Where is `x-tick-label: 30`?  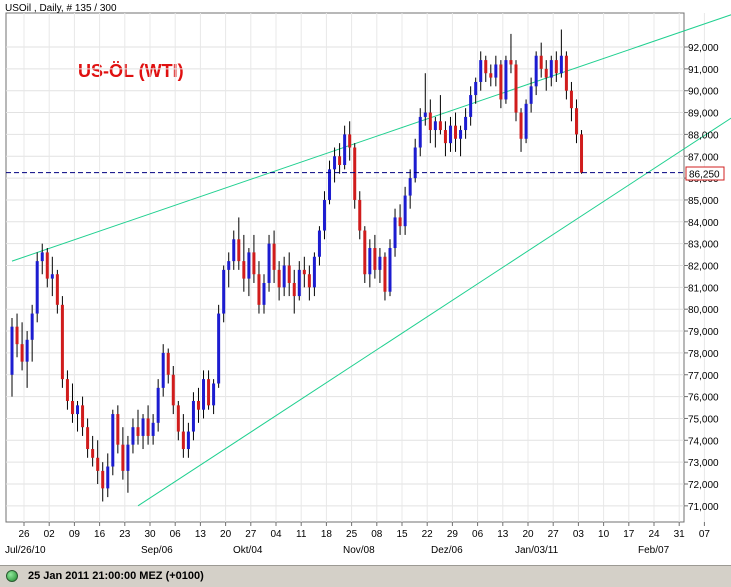
x-tick-label: 30 is located at coordinates (150, 534).